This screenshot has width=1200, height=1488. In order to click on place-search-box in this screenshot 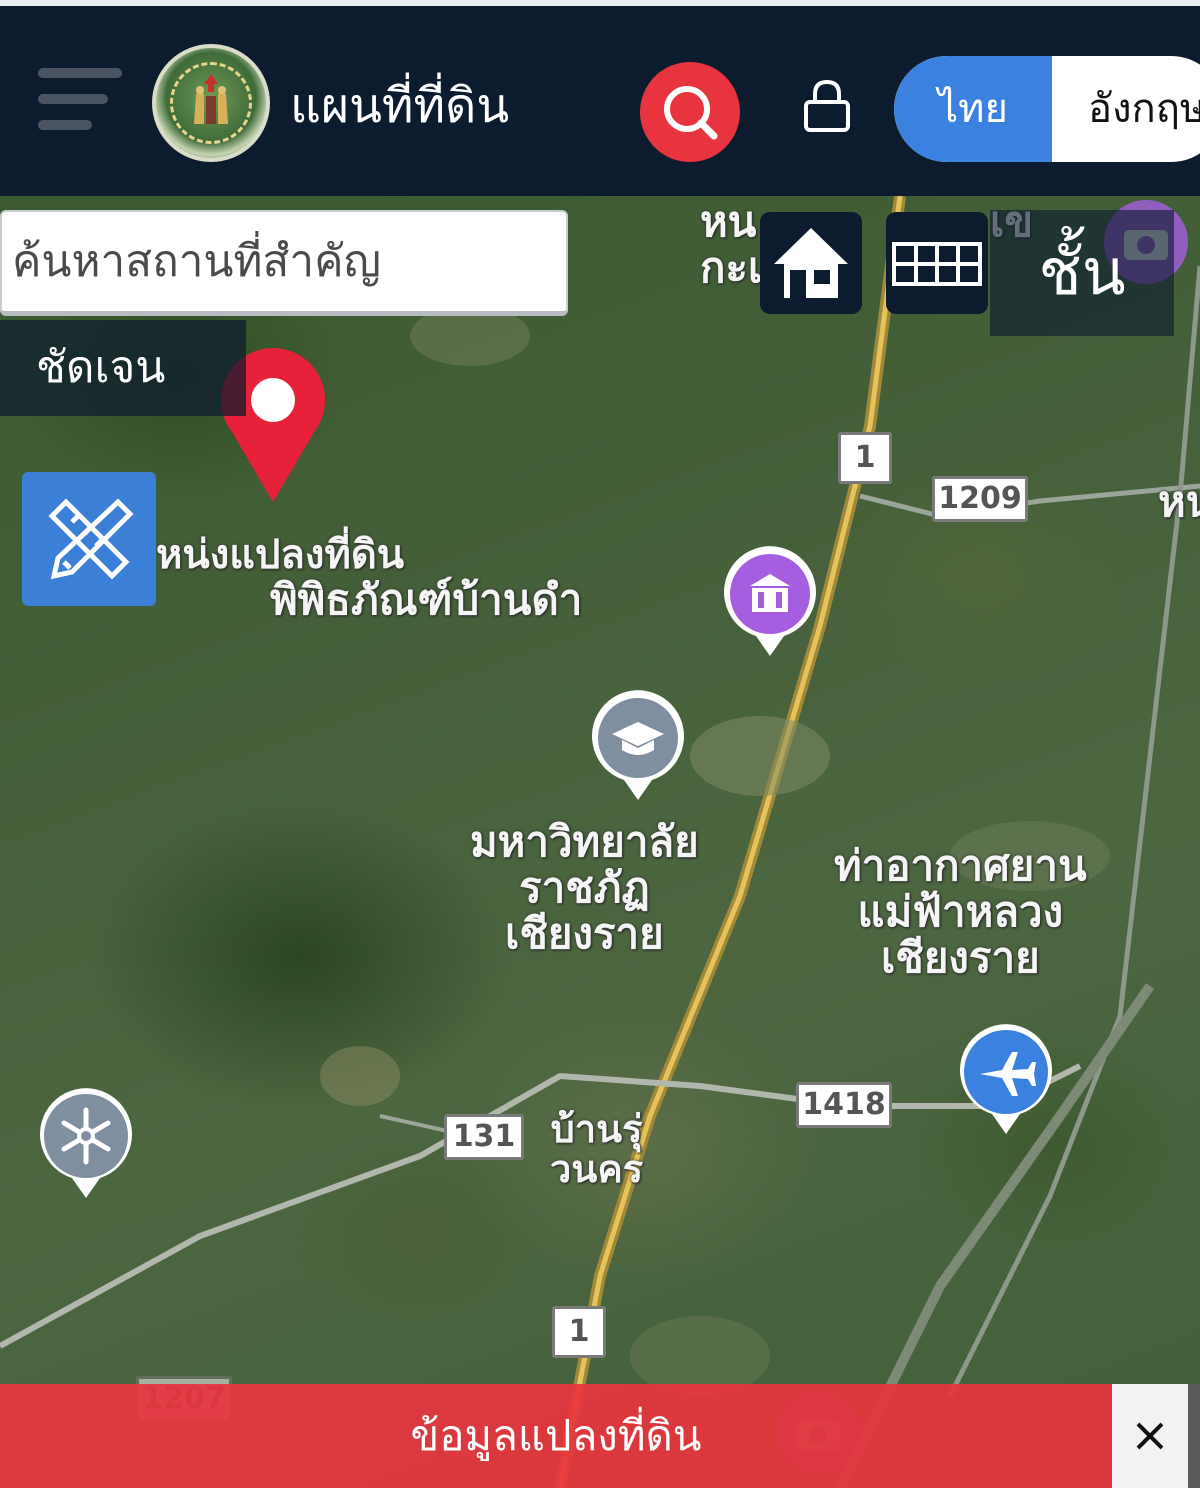, I will do `click(284, 263)`.